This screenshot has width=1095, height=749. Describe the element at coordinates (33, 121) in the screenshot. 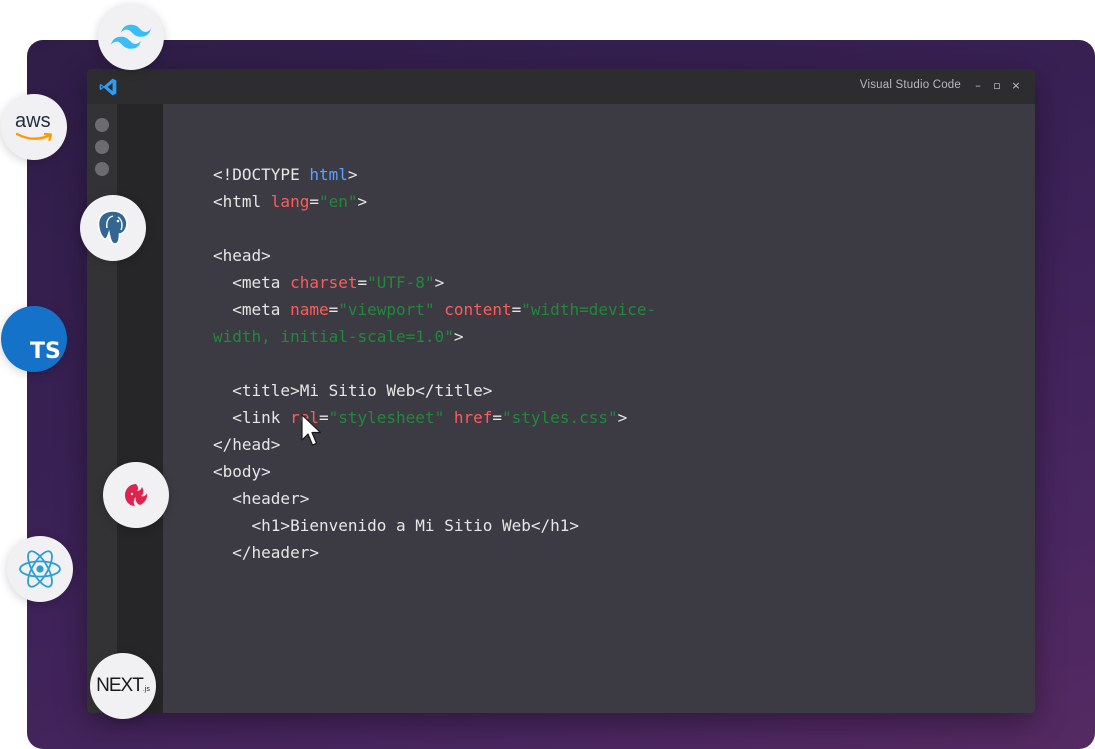

I see `aws-label: aws` at that location.